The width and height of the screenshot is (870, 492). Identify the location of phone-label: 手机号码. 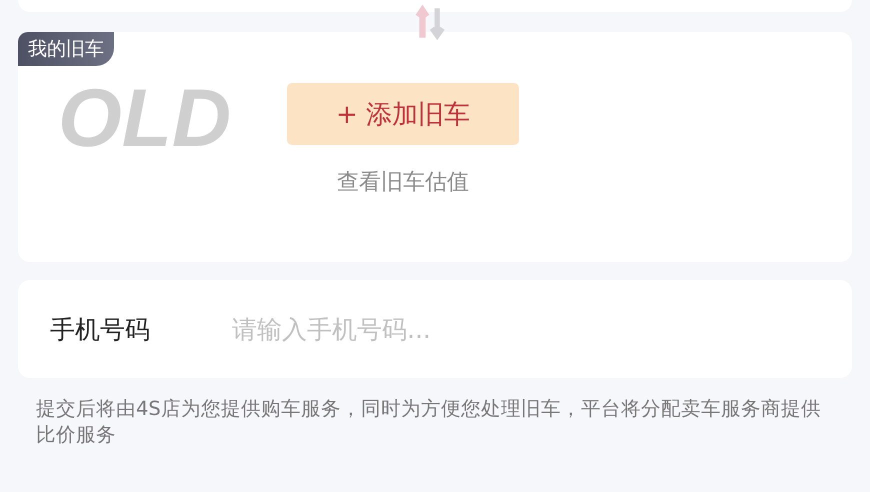
(100, 330).